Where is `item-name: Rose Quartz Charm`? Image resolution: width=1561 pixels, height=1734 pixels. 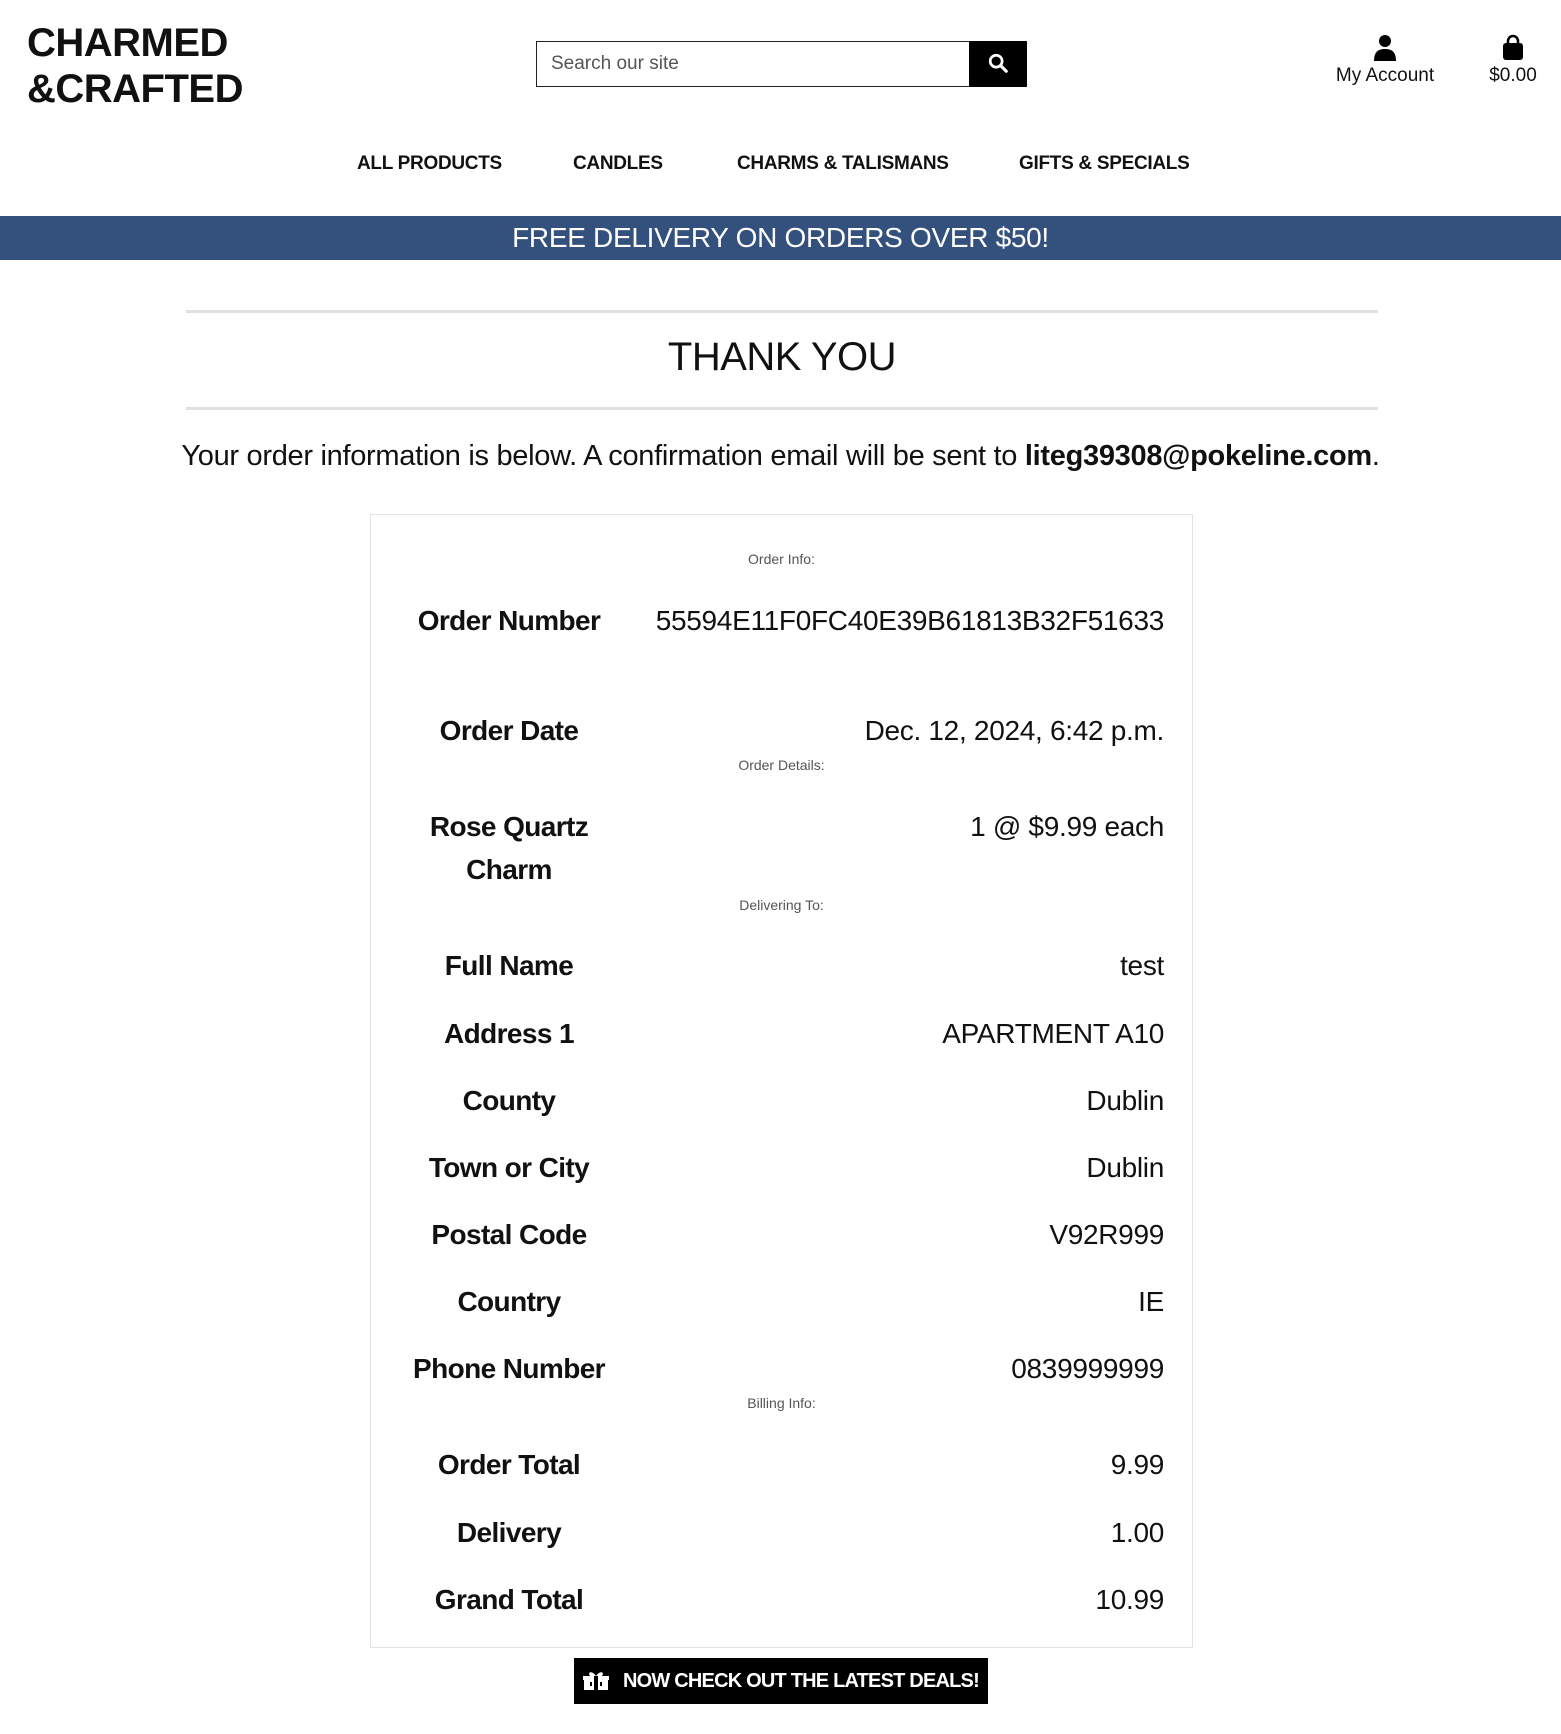 item-name: Rose Quartz Charm is located at coordinates (509, 848).